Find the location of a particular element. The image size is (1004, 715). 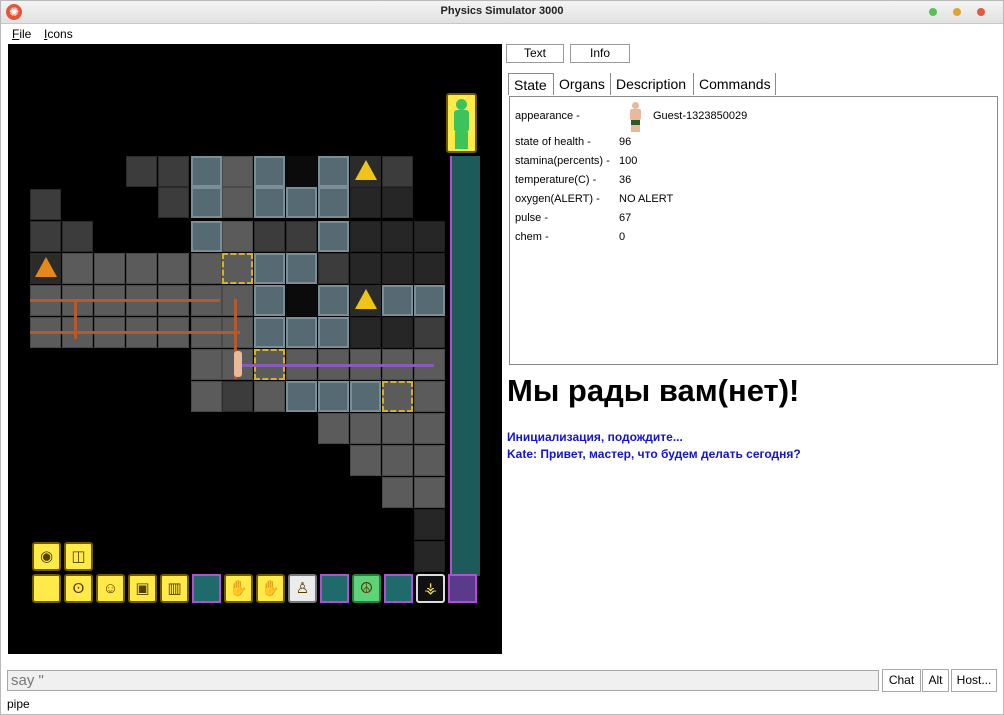

tab-description: Description is located at coordinates (652, 84).